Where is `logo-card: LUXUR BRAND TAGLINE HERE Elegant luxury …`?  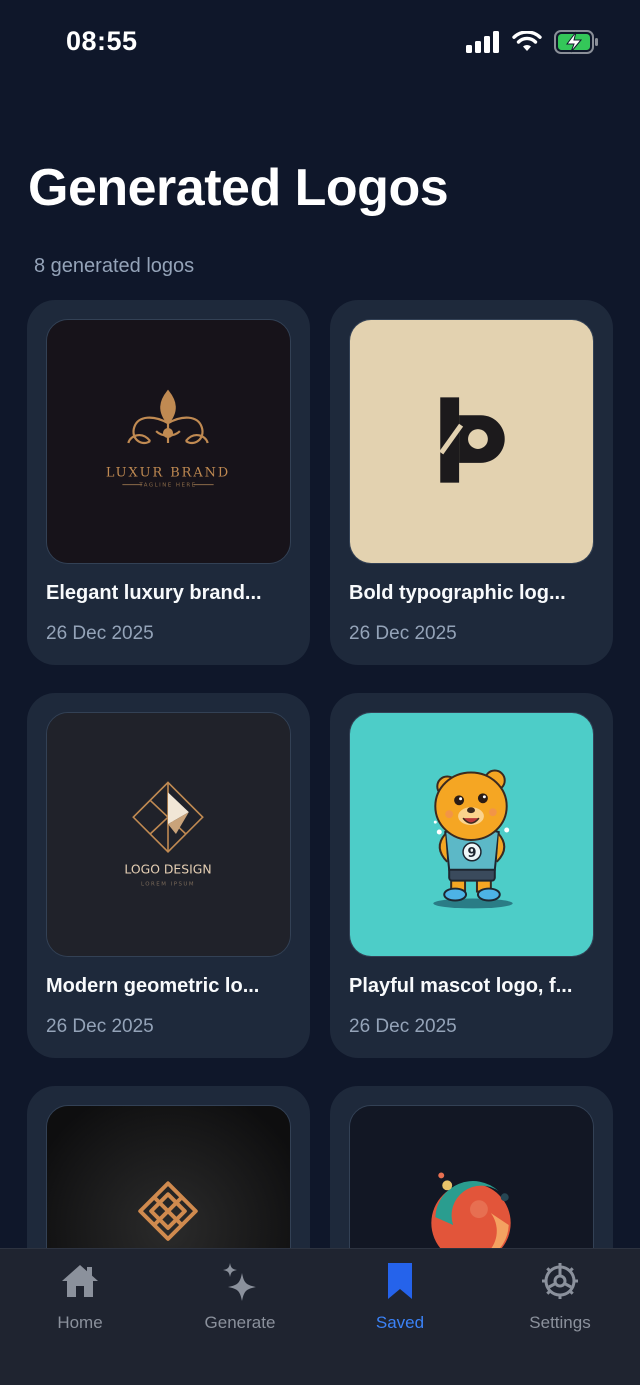 logo-card: LUXUR BRAND TAGLINE HERE Elegant luxury … is located at coordinates (168, 482).